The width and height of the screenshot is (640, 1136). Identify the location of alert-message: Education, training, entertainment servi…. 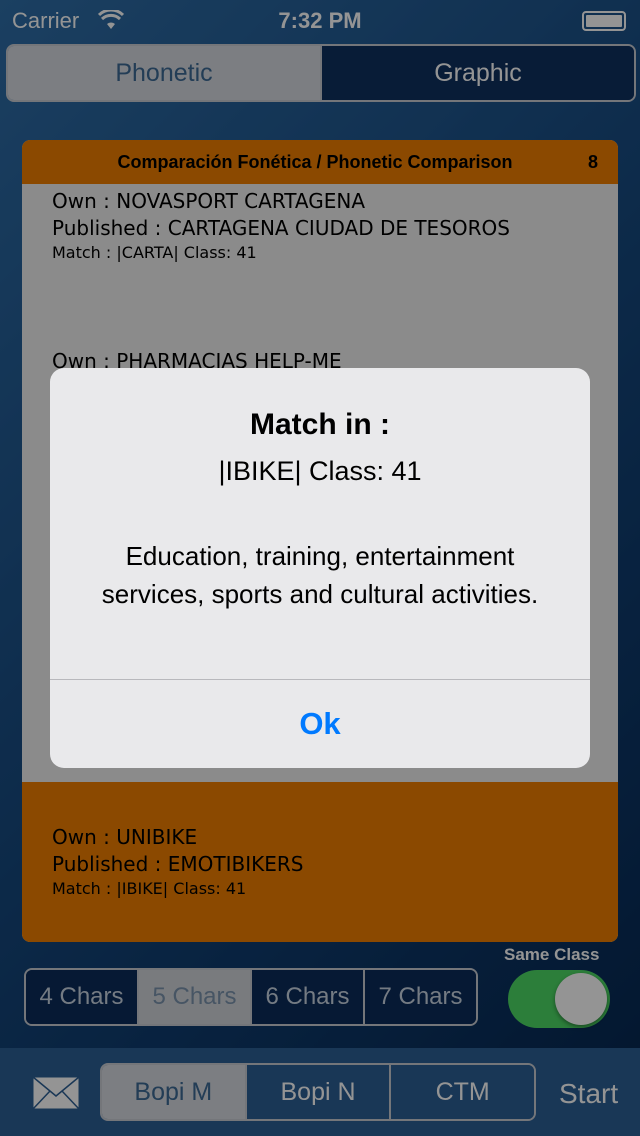
(320, 575).